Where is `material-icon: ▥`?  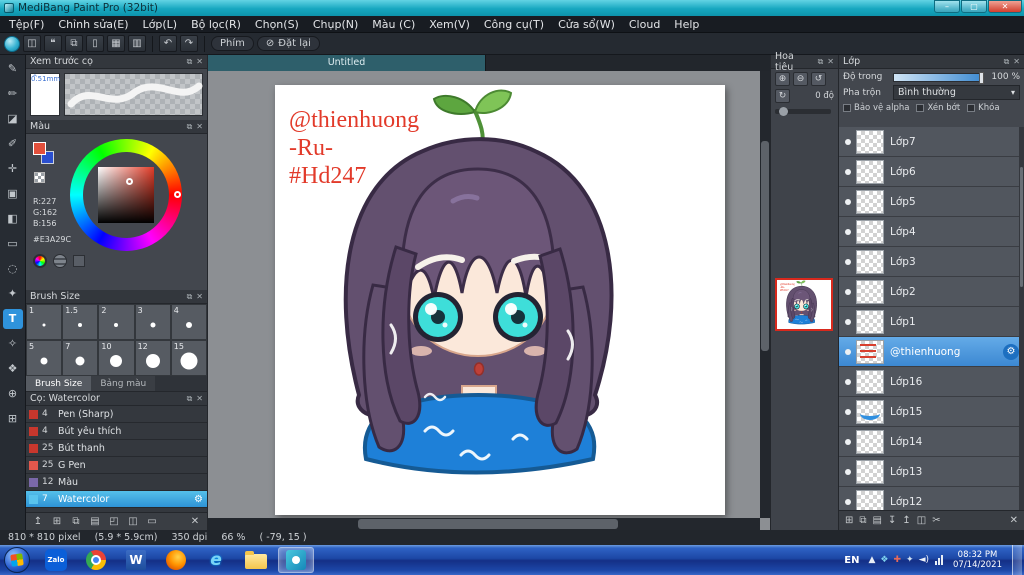 material-icon: ▥ is located at coordinates (137, 43).